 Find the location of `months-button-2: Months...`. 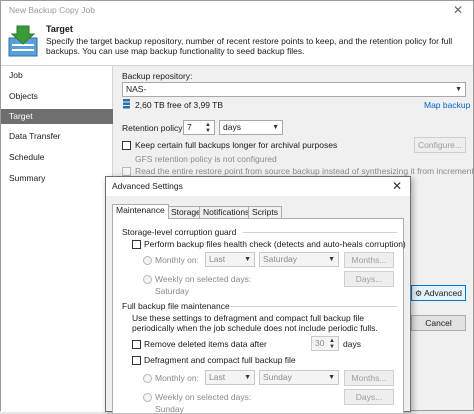

months-button-2: Months... is located at coordinates (369, 378).